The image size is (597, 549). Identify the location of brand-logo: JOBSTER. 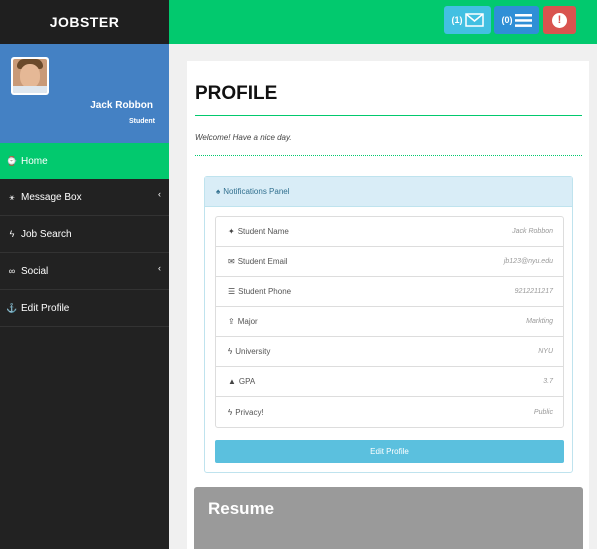
(84, 22).